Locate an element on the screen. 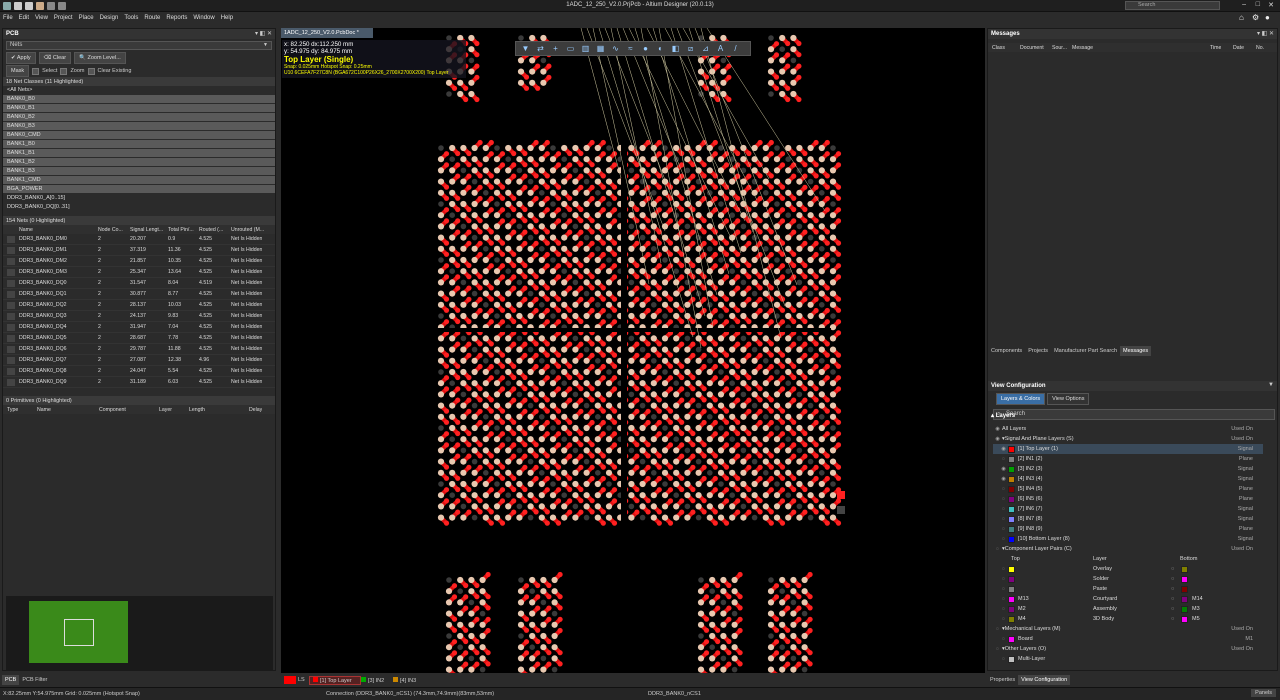 Image resolution: width=1280 pixels, height=700 pixels. panel-controls-icon: ▾ ◧ ✕ is located at coordinates (1265, 33).